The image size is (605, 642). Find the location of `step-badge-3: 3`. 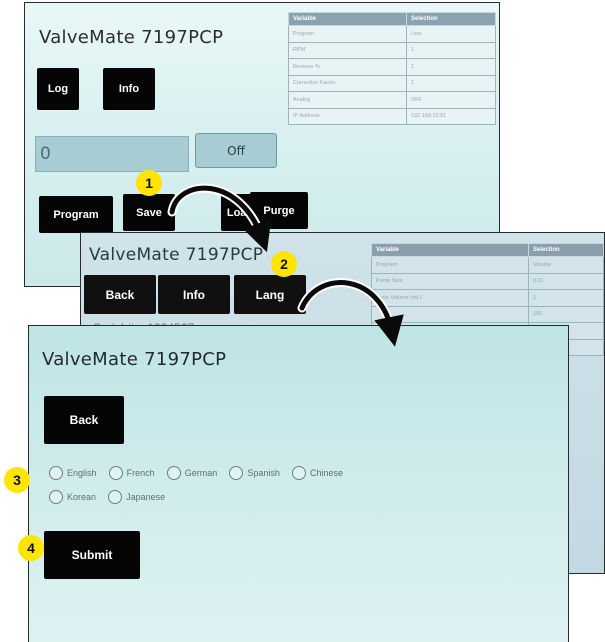

step-badge-3: 3 is located at coordinates (17, 480).